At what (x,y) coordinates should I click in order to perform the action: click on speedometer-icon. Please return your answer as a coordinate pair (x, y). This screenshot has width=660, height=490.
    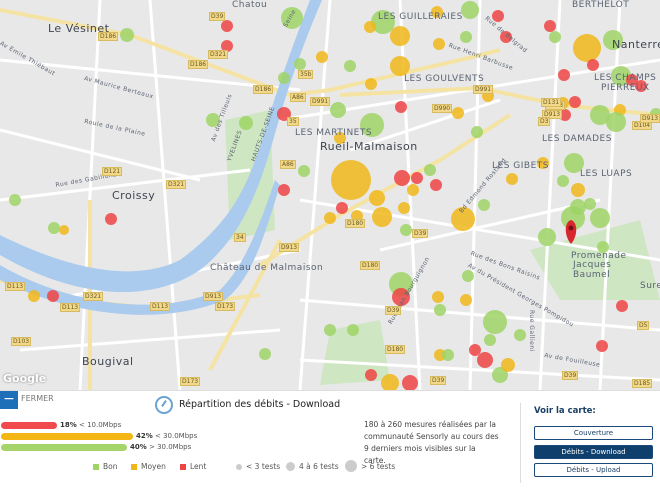
    Looking at the image, I should click on (164, 405).